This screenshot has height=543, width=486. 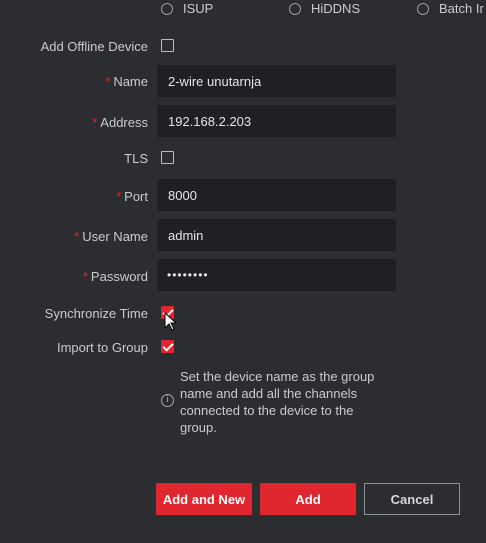 What do you see at coordinates (132, 196) in the screenshot?
I see `port-label: * Port` at bounding box center [132, 196].